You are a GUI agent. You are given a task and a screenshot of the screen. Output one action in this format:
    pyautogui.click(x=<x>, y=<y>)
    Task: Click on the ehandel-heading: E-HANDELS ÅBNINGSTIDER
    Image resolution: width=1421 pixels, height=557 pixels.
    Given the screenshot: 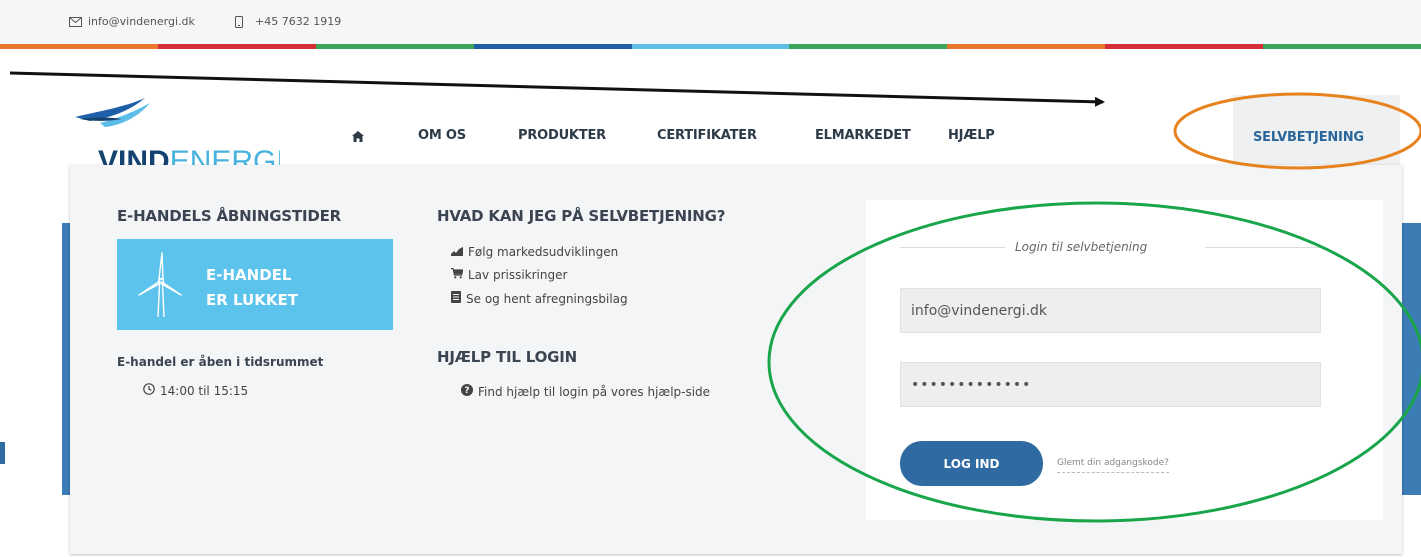 What is the action you would take?
    pyautogui.click(x=229, y=216)
    